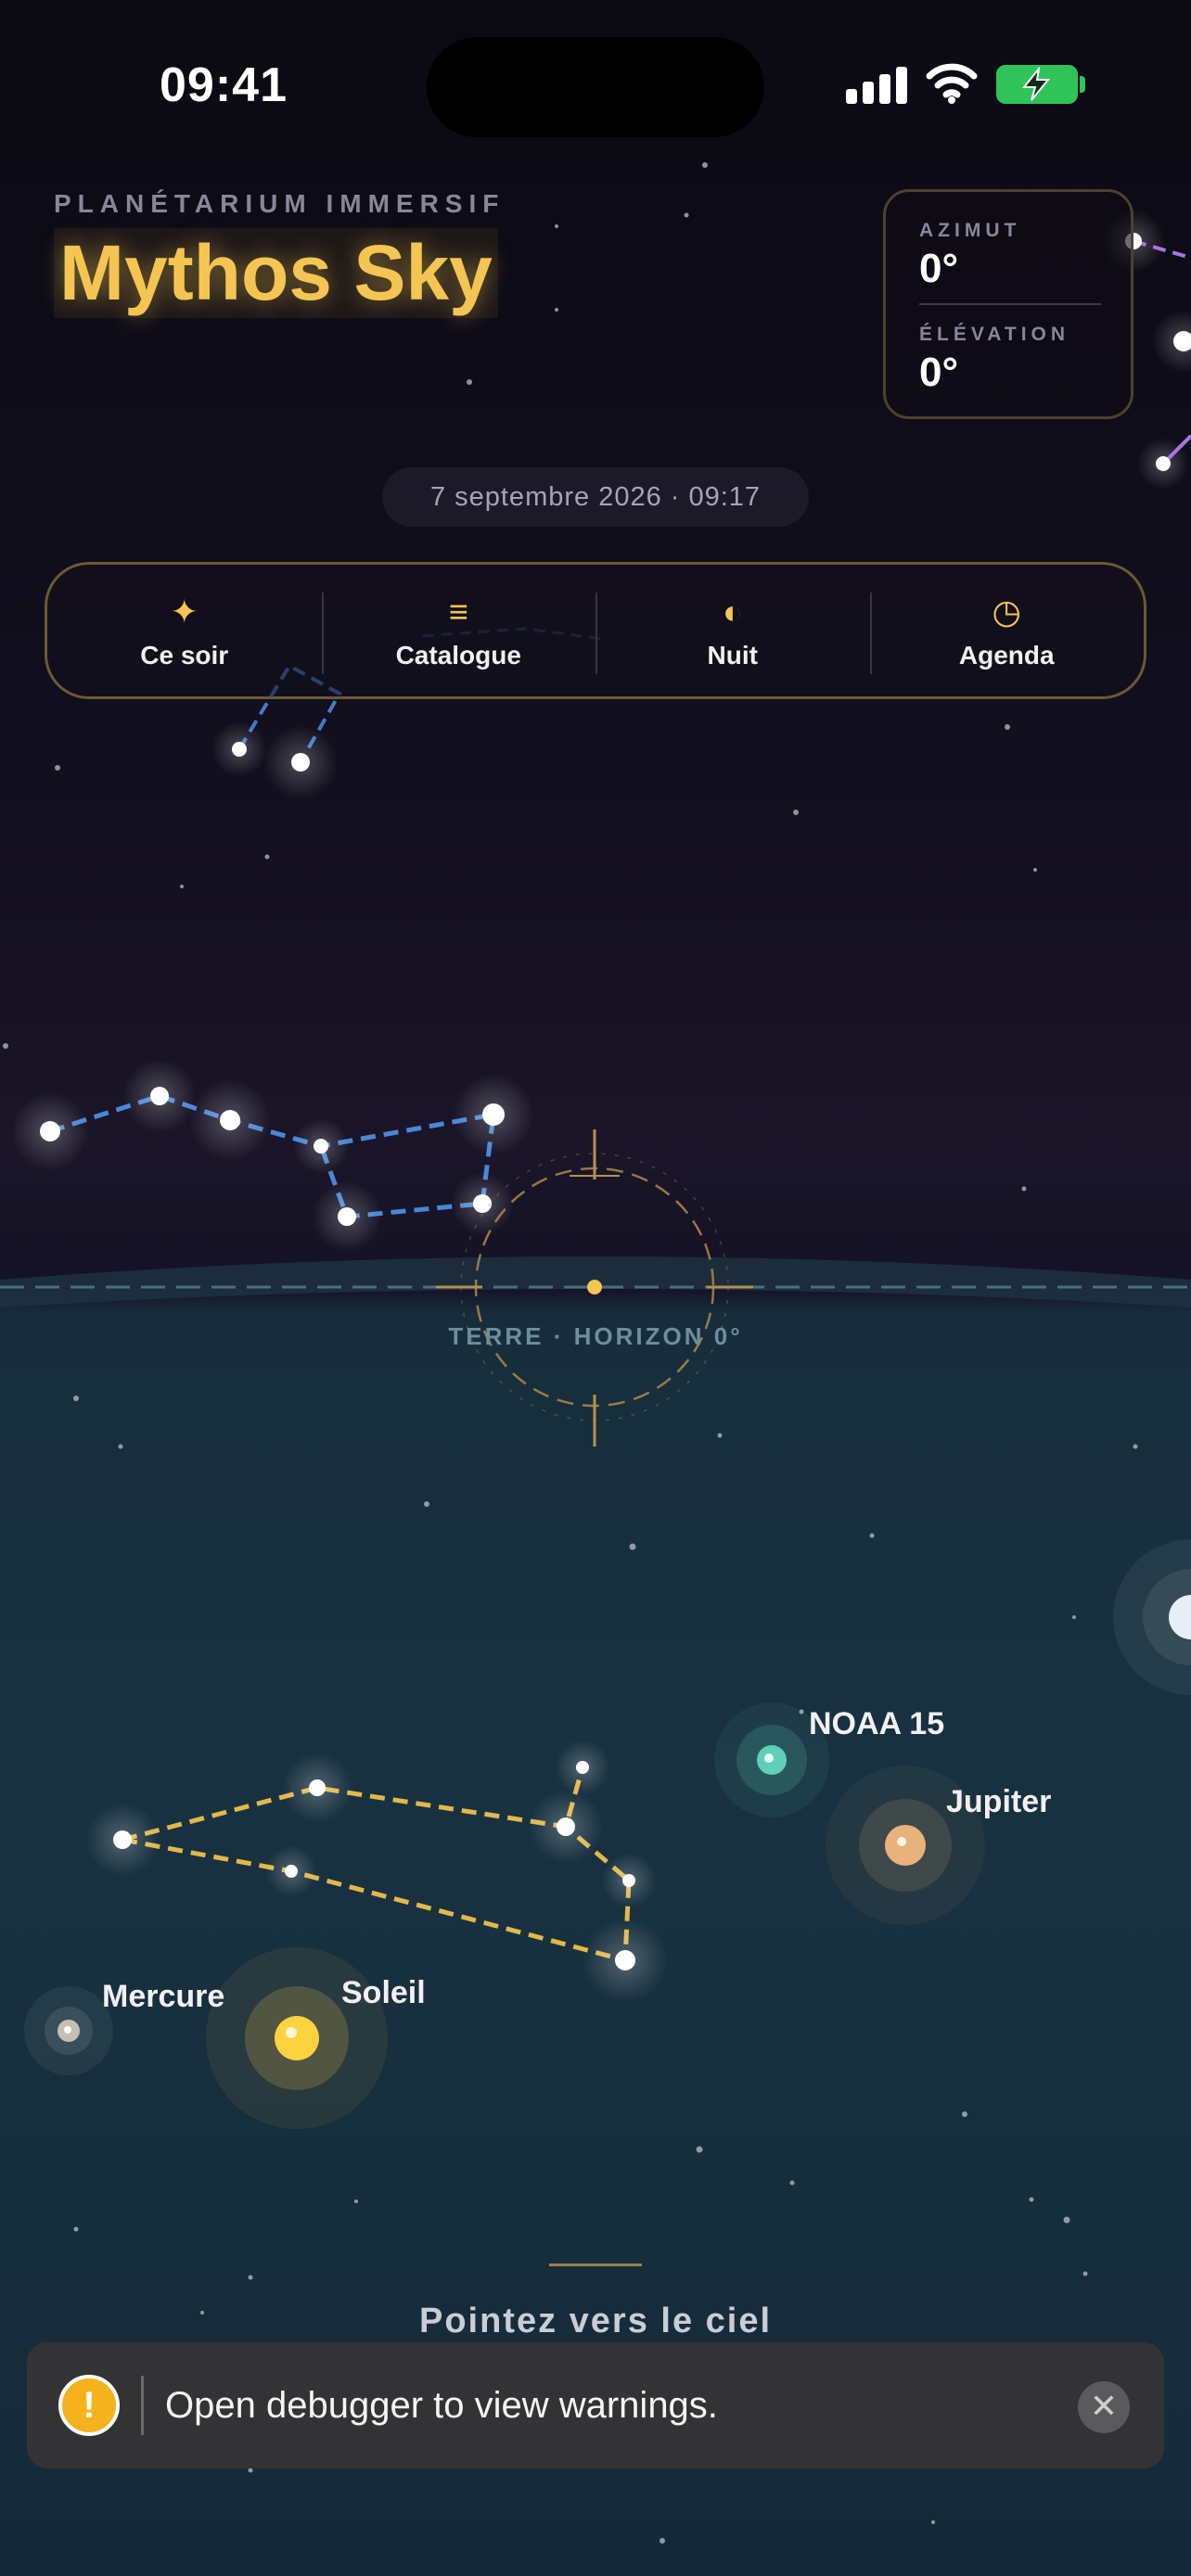 This screenshot has height=2576, width=1191. What do you see at coordinates (939, 373) in the screenshot?
I see `elevation-value: 0°` at bounding box center [939, 373].